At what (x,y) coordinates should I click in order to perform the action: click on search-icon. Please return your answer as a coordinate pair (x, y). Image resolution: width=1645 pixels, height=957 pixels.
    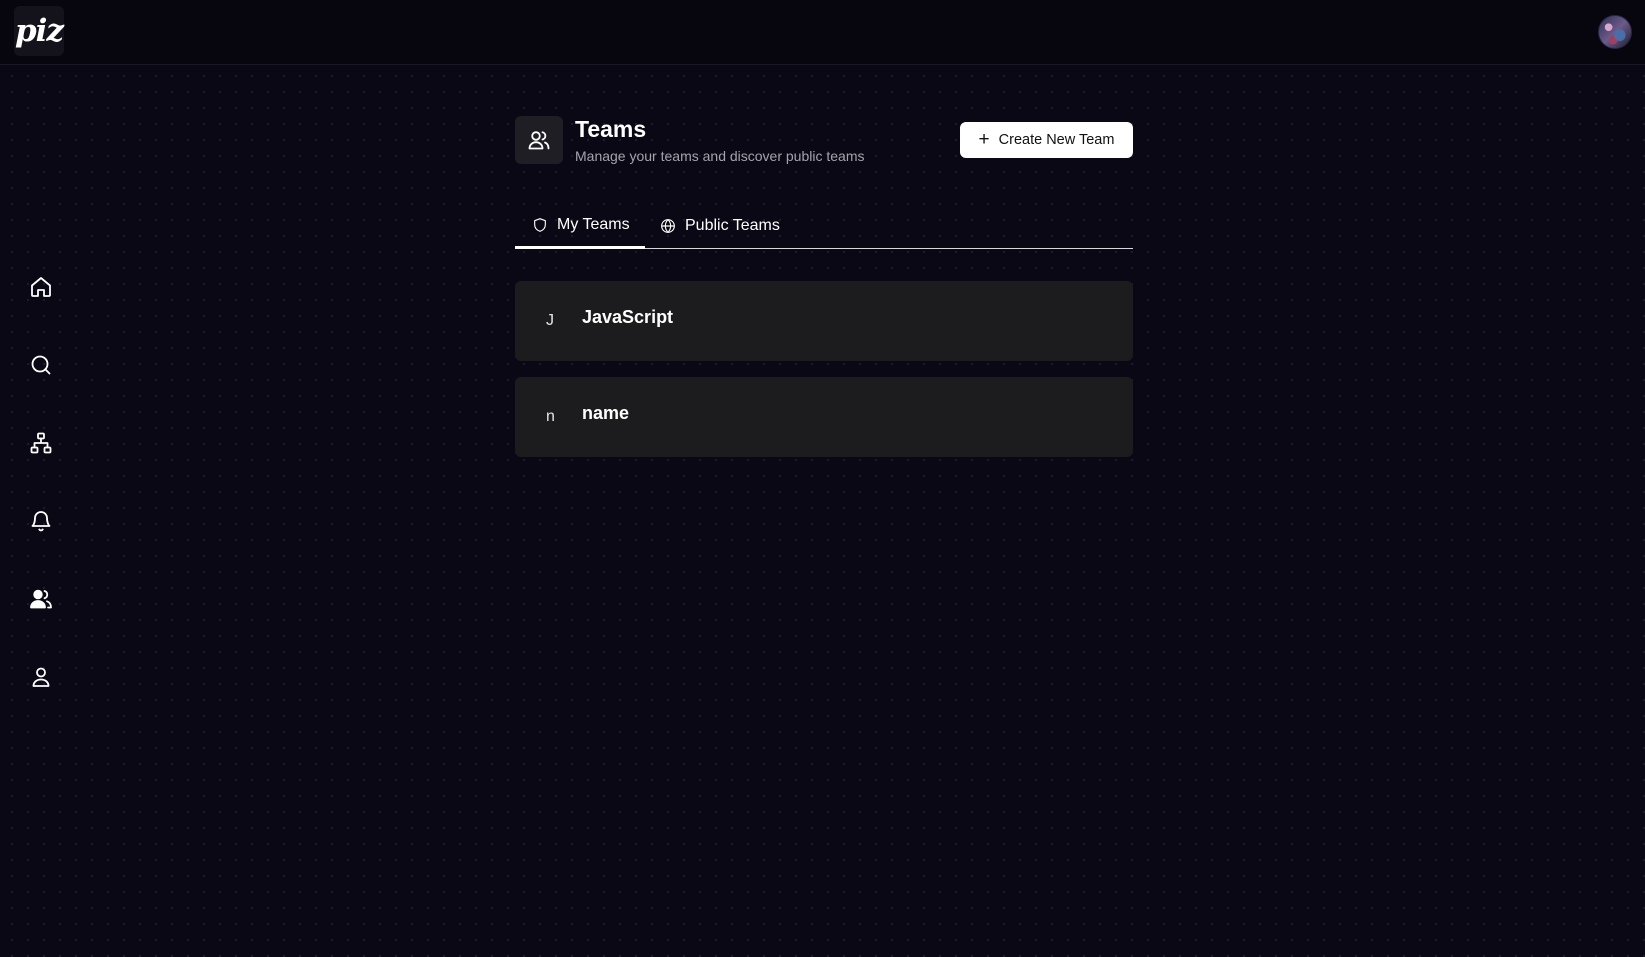
    Looking at the image, I should click on (41, 365).